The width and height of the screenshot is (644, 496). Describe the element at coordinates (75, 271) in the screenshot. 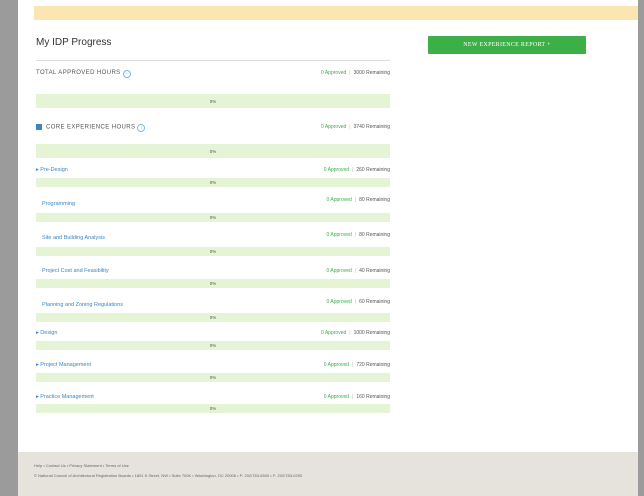

I see `subcategory-link: Project Cost and Feasibility` at that location.